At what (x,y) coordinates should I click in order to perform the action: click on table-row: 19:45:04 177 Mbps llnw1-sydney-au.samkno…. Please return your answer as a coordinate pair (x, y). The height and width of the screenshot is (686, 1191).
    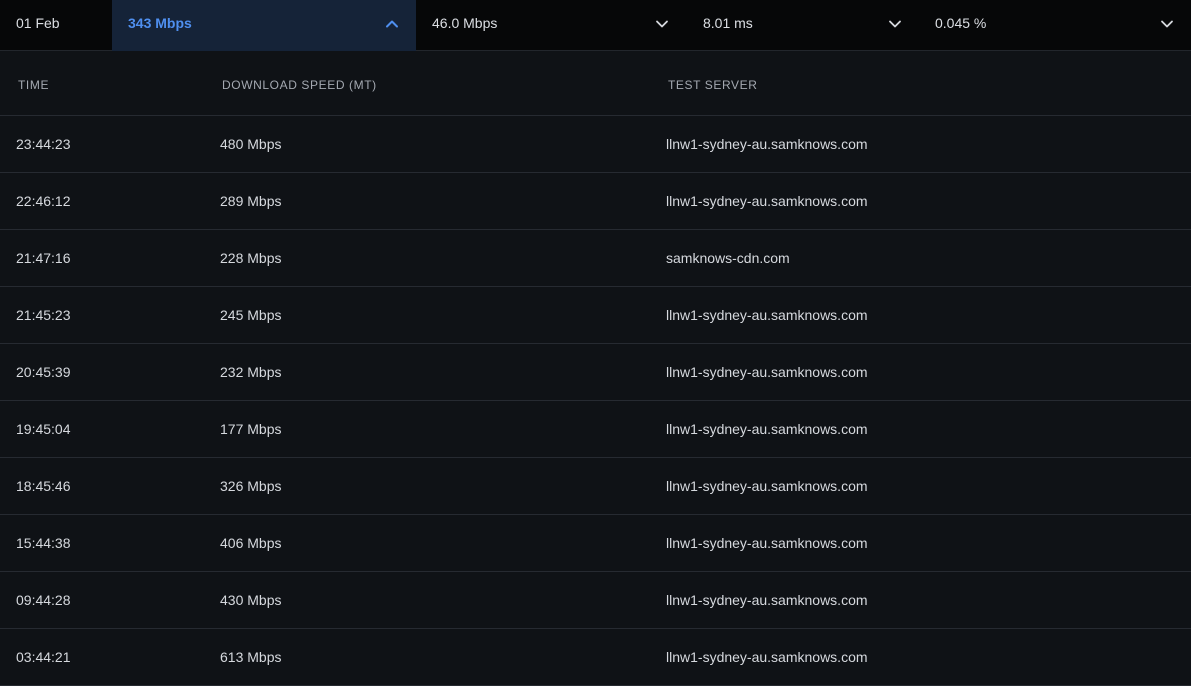
    Looking at the image, I should click on (595, 429).